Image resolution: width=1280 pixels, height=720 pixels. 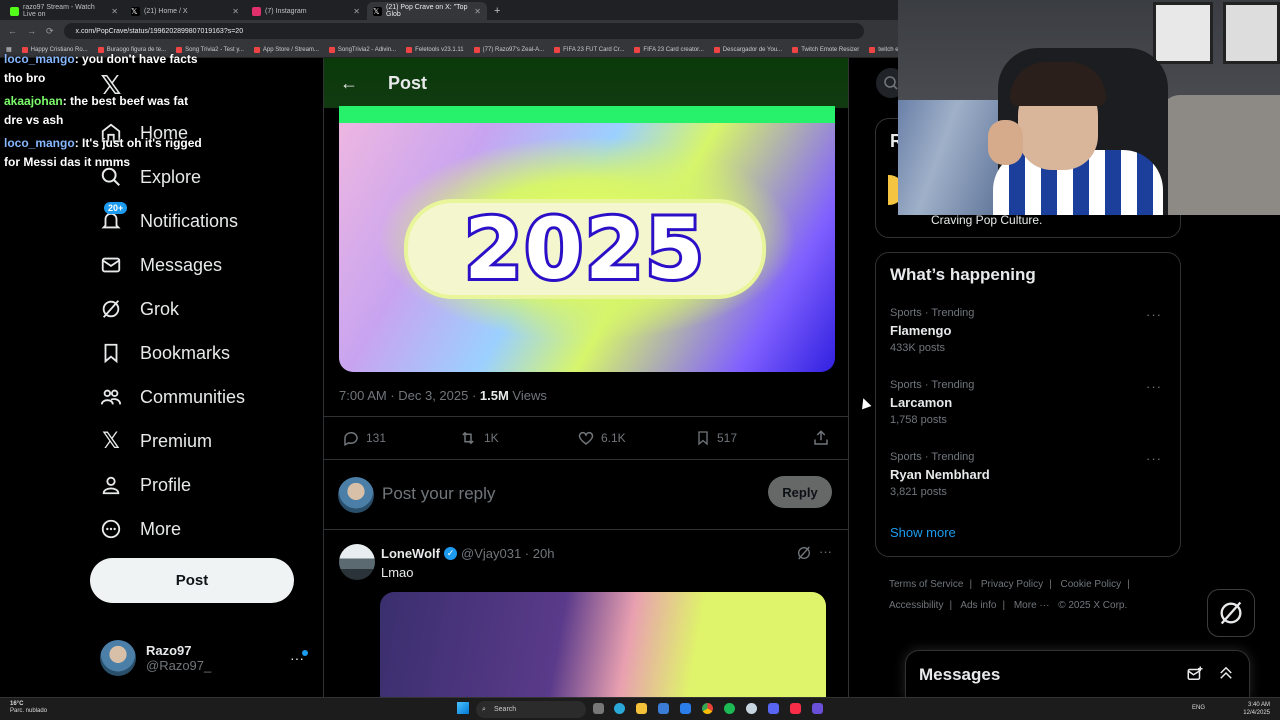 I want to click on account-switcher: Razo97 @Razo97_ ···, so click(x=205, y=658).